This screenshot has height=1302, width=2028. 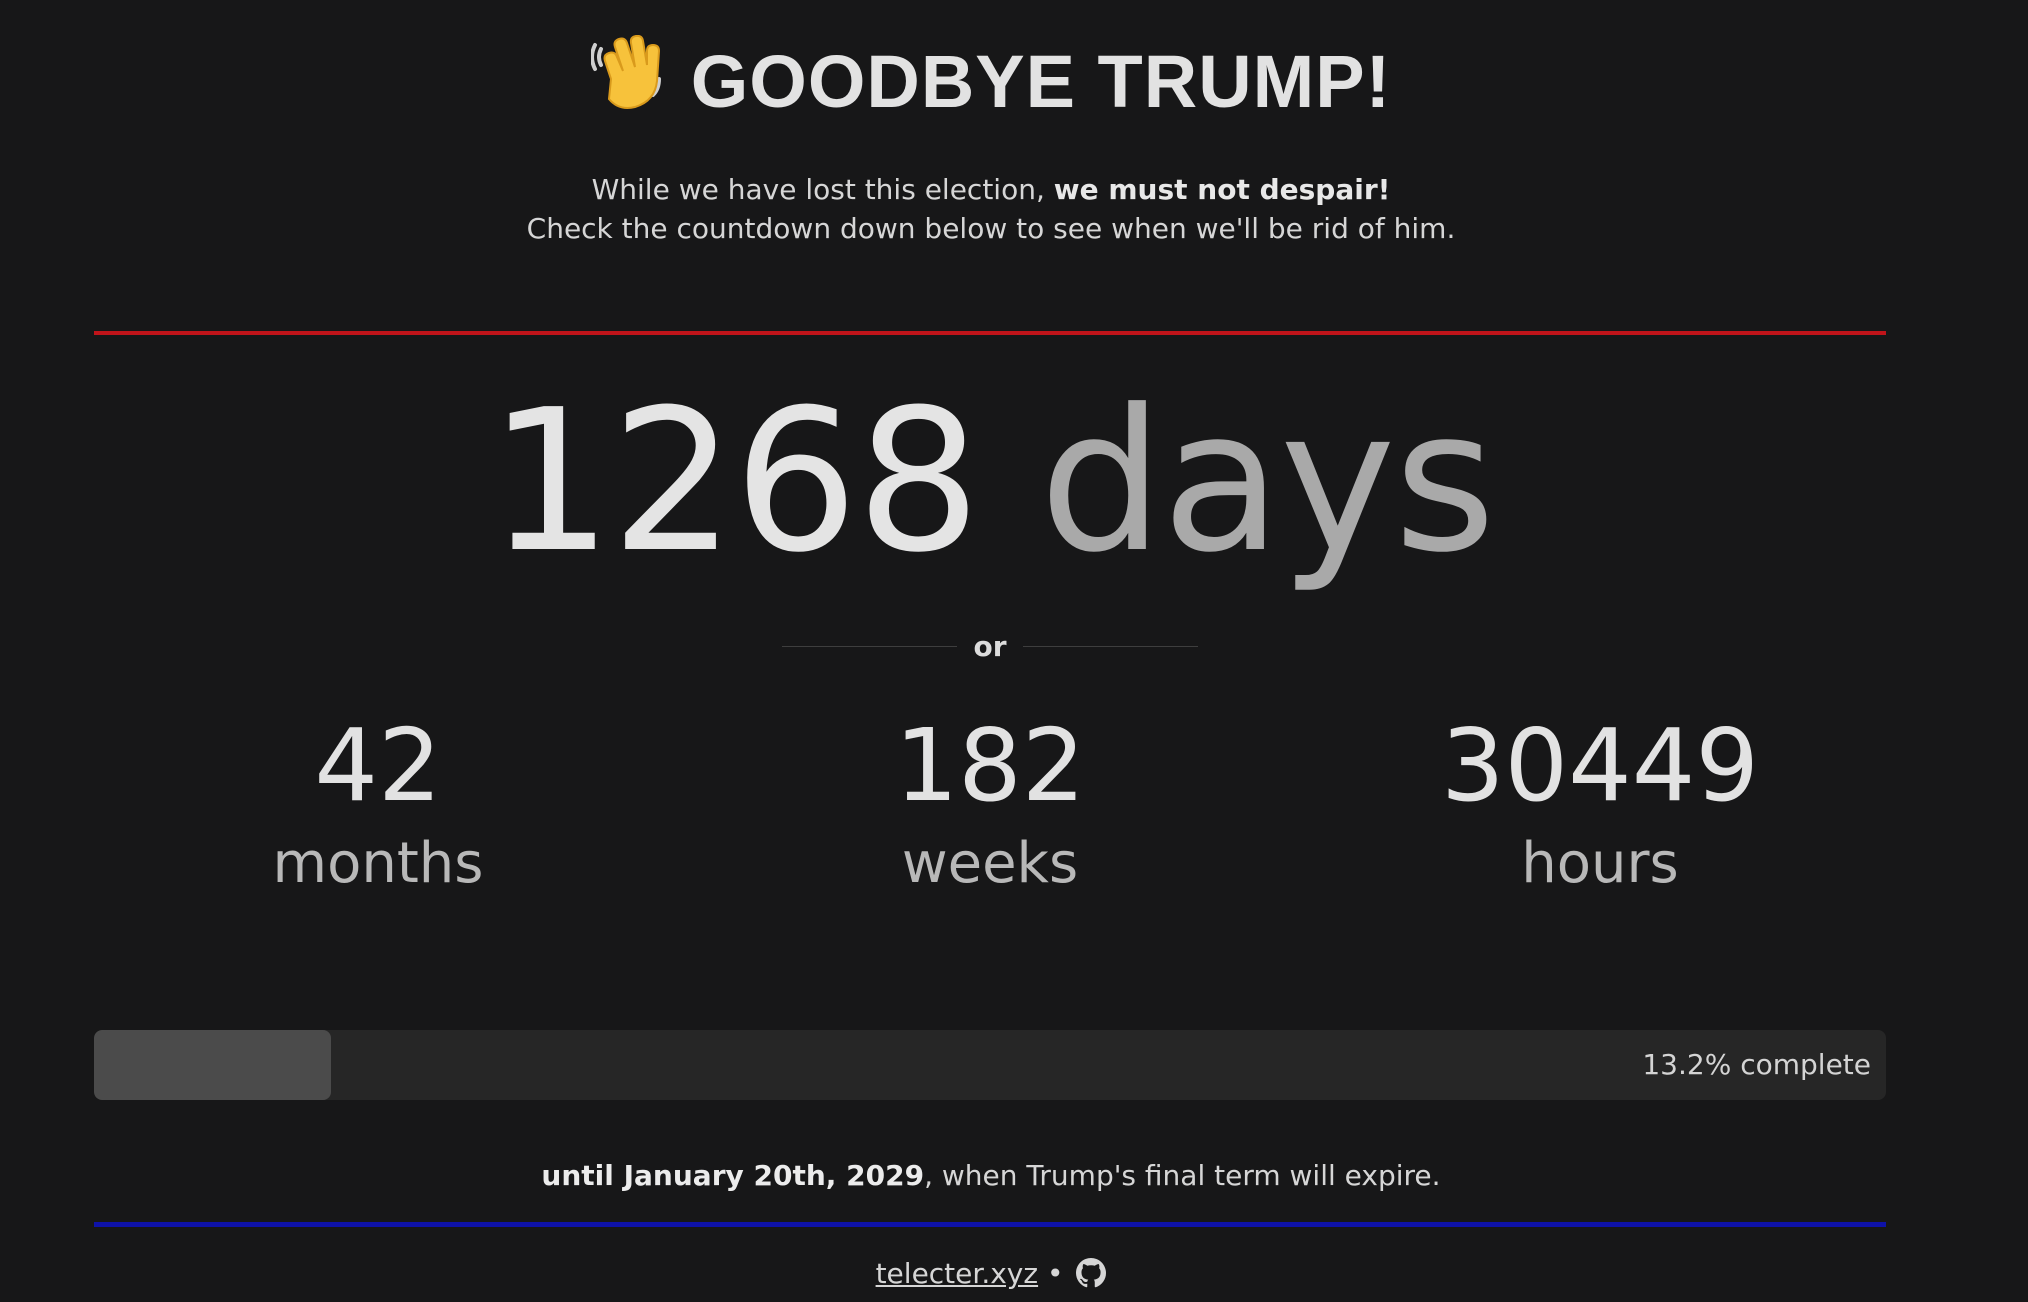 I want to click on github-icon, so click(x=1091, y=1278).